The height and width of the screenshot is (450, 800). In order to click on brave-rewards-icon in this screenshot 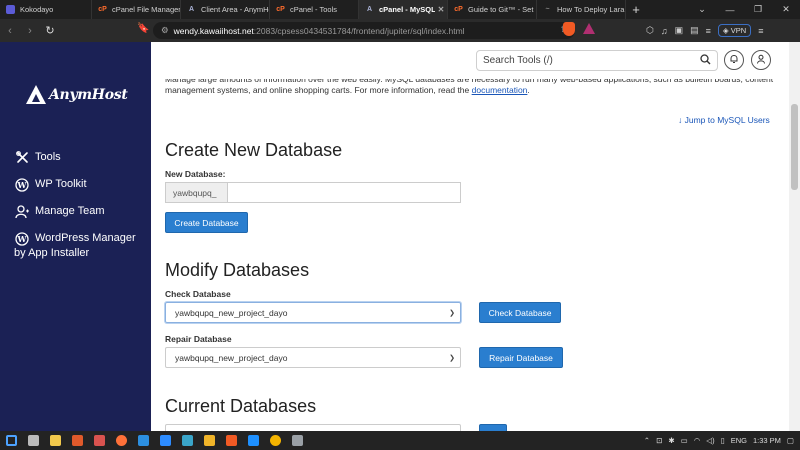, I will do `click(589, 28)`.